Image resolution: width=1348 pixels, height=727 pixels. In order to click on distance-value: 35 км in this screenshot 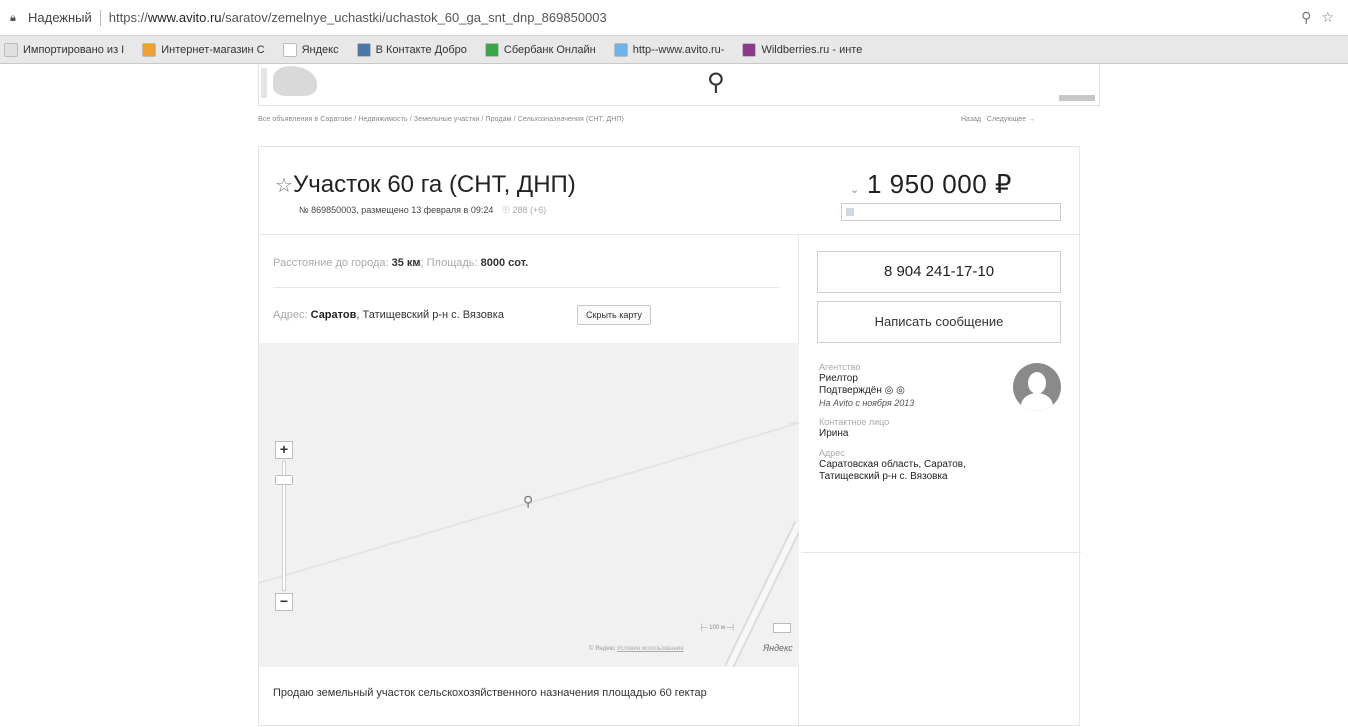, I will do `click(406, 263)`.